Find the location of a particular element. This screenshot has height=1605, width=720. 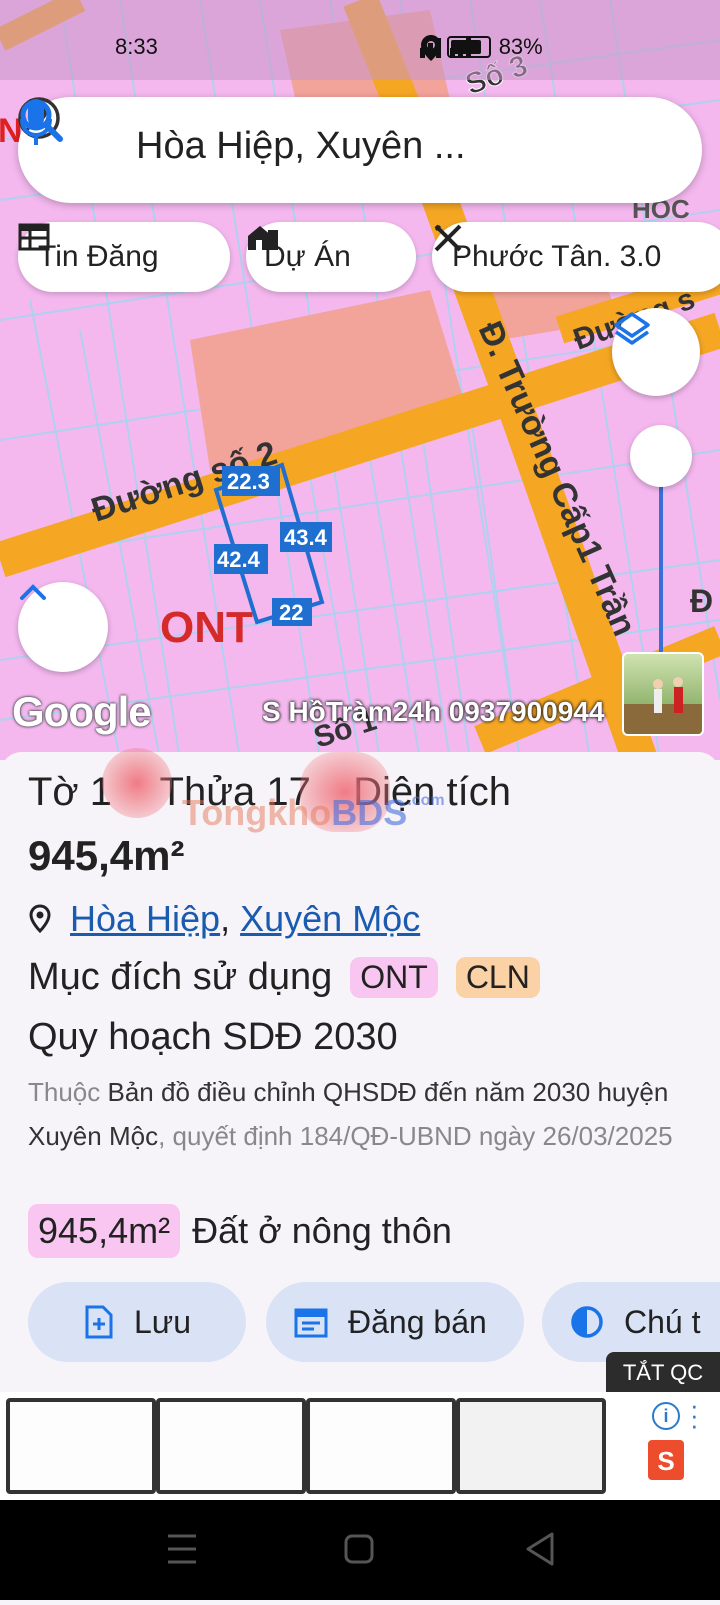

chip-tin-dang: Tin Đăng is located at coordinates (124, 257).